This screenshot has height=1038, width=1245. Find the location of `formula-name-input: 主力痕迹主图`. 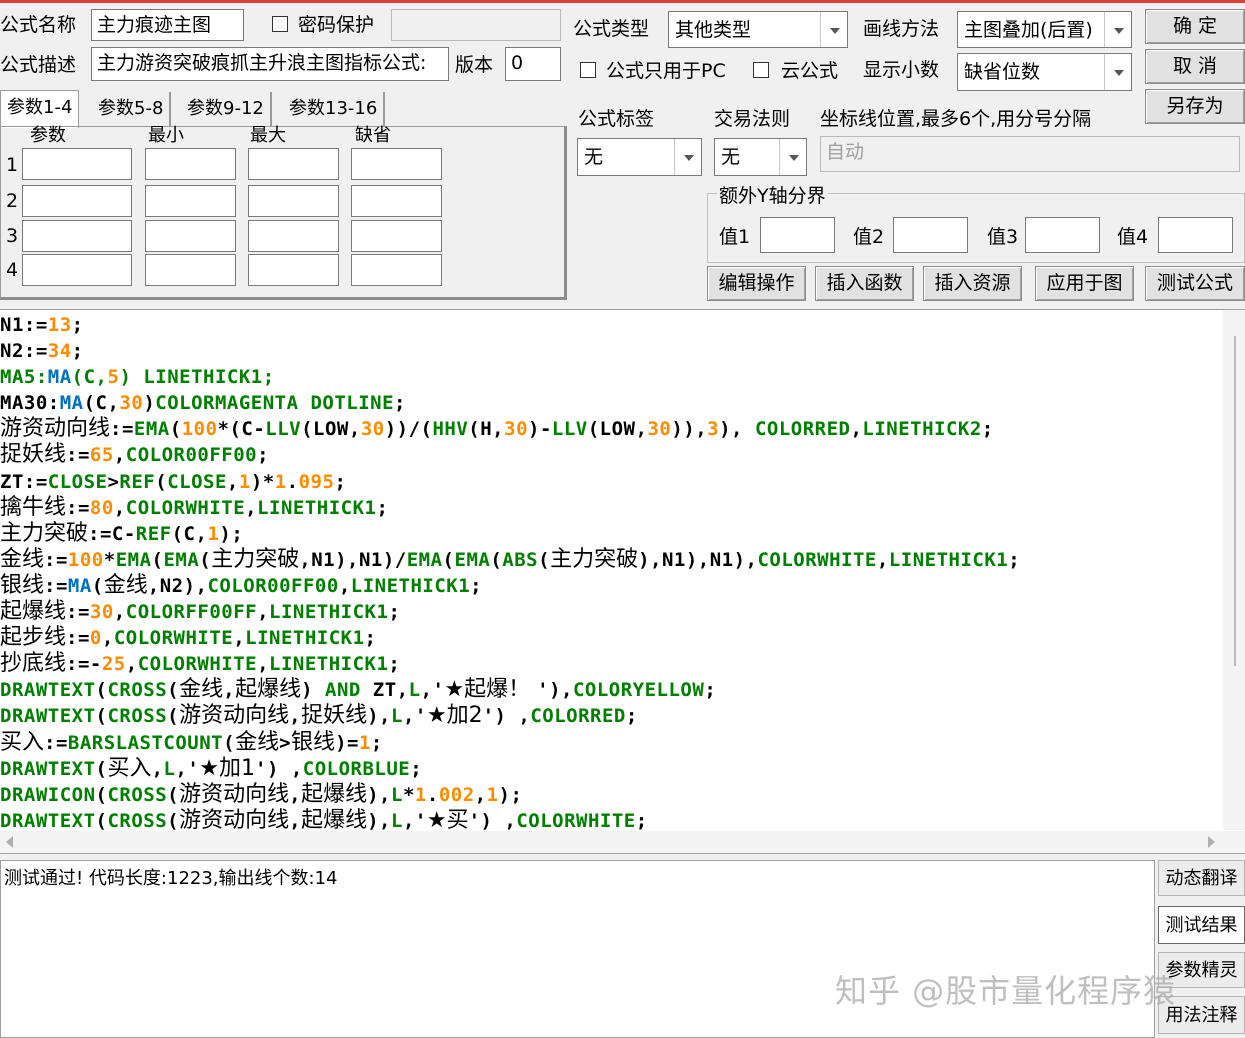

formula-name-input: 主力痕迹主图 is located at coordinates (167, 25).